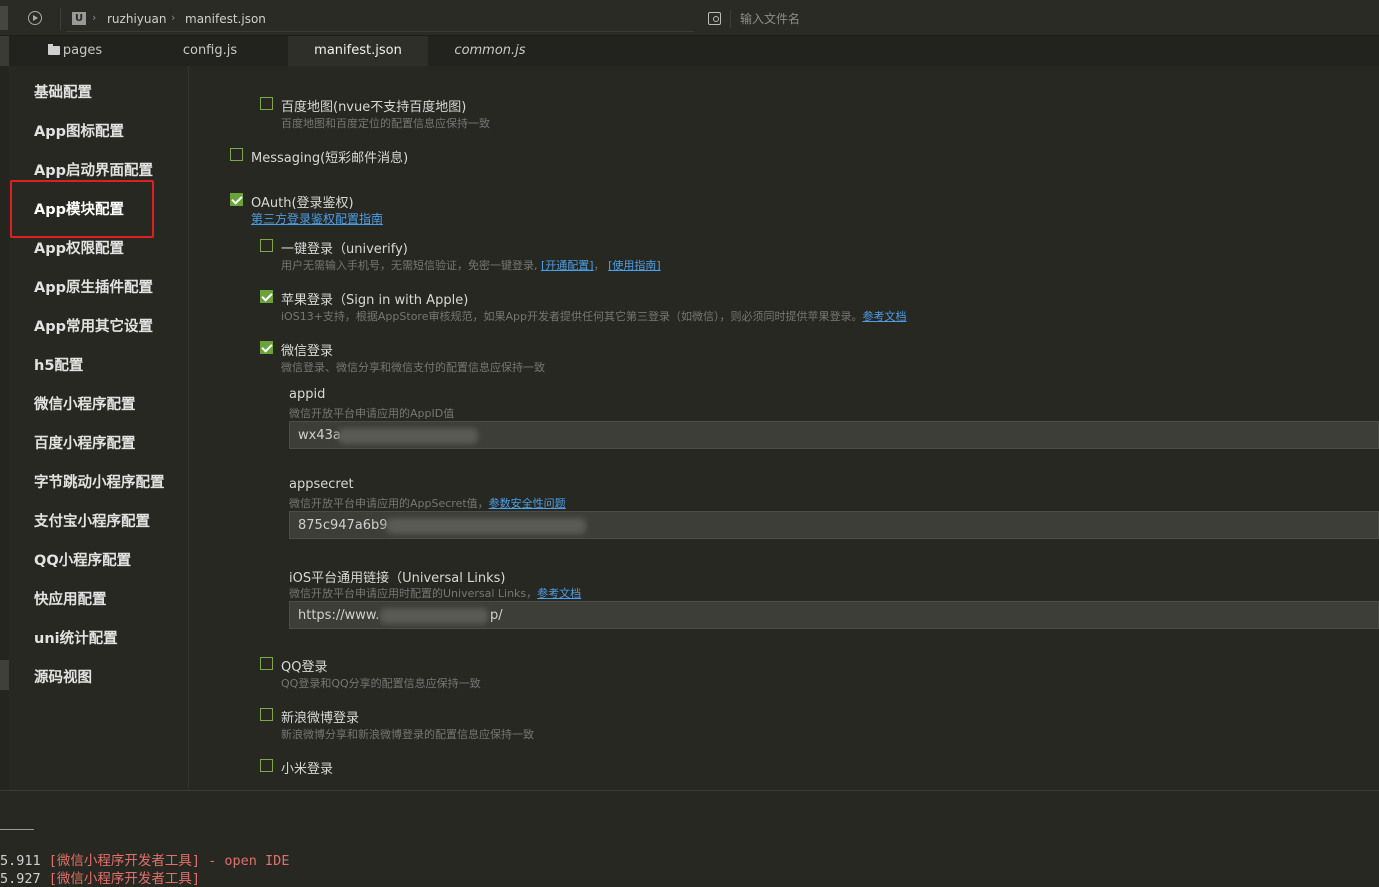  Describe the element at coordinates (409, 265) in the screenshot. I see `univerify-desc: 用户无需输入手机号，无需短信验证，免密一键登录,` at that location.